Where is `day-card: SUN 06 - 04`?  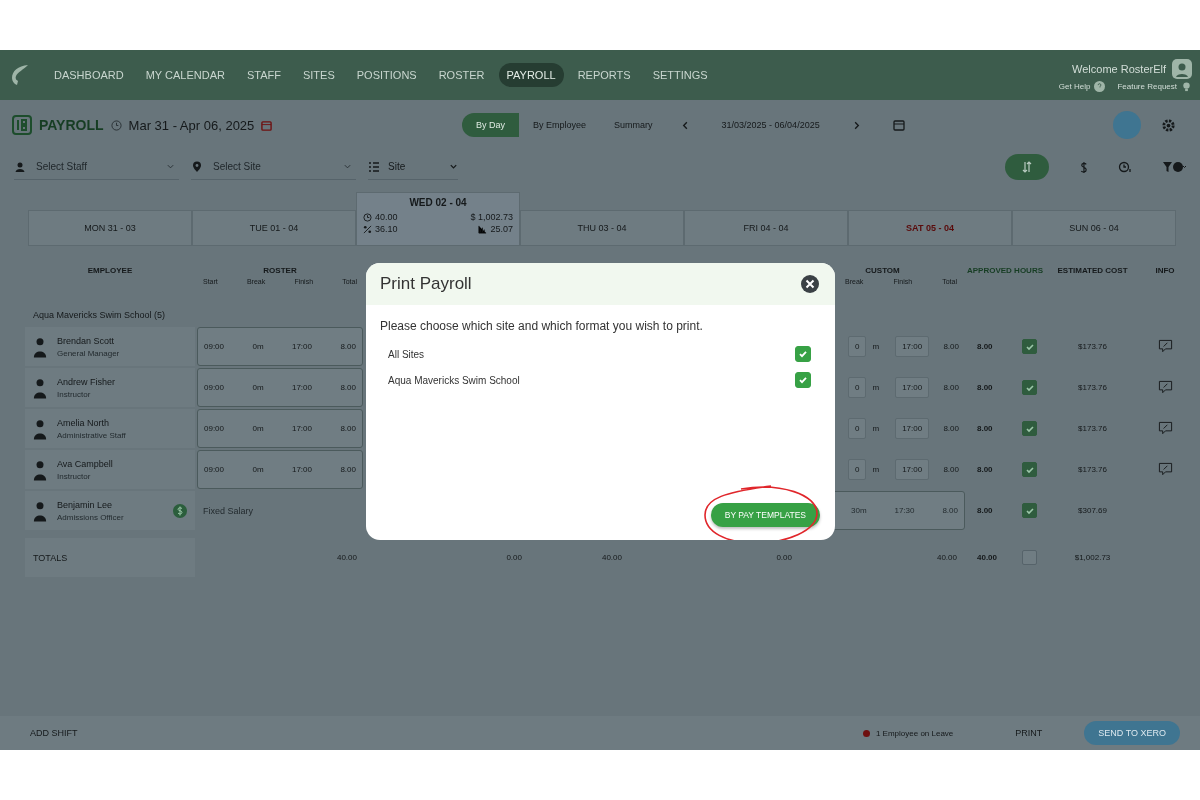
day-card: SUN 06 - 04 is located at coordinates (1094, 228).